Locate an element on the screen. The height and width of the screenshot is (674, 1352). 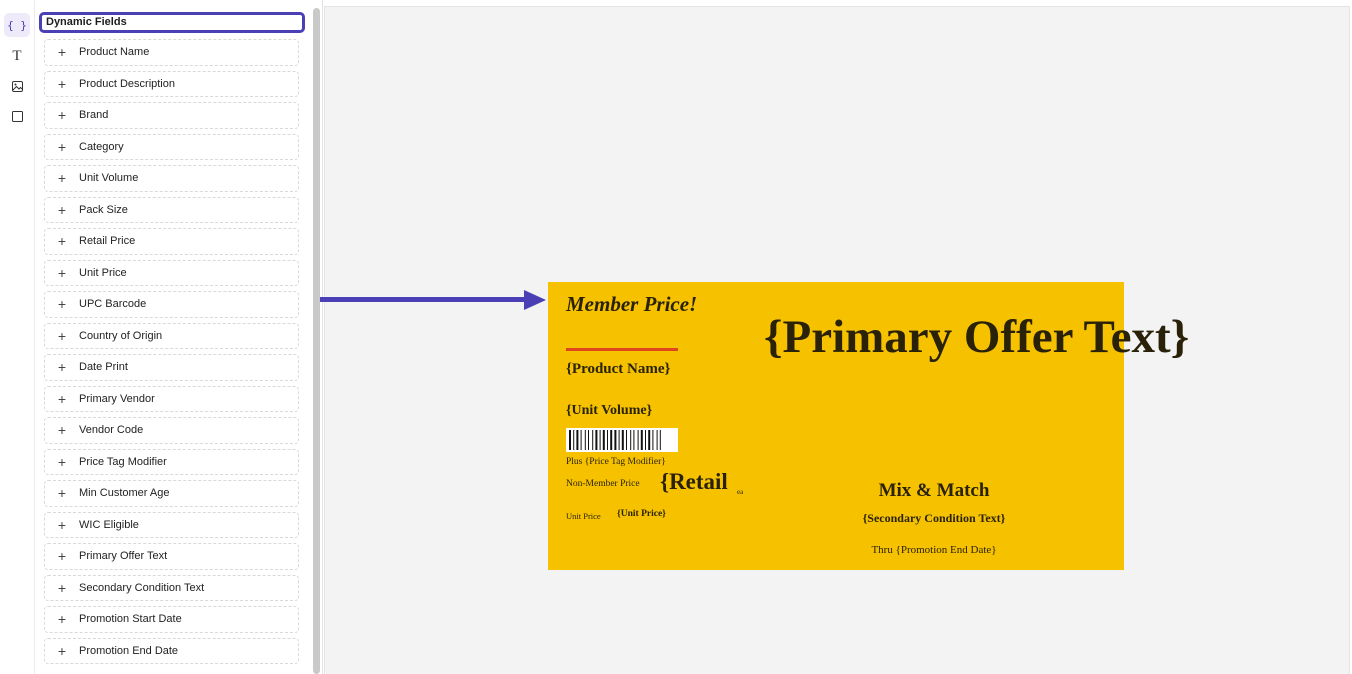
barcode-image is located at coordinates (615, 440).